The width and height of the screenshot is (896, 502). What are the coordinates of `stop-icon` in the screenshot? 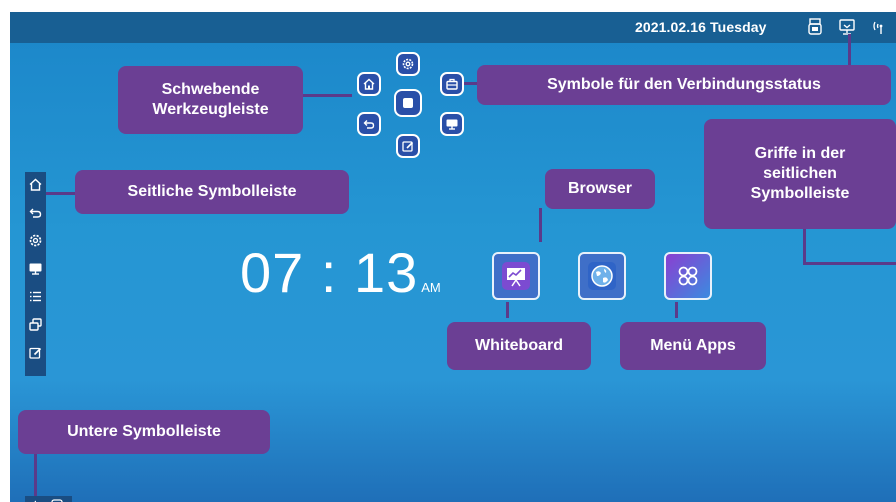 It's located at (408, 103).